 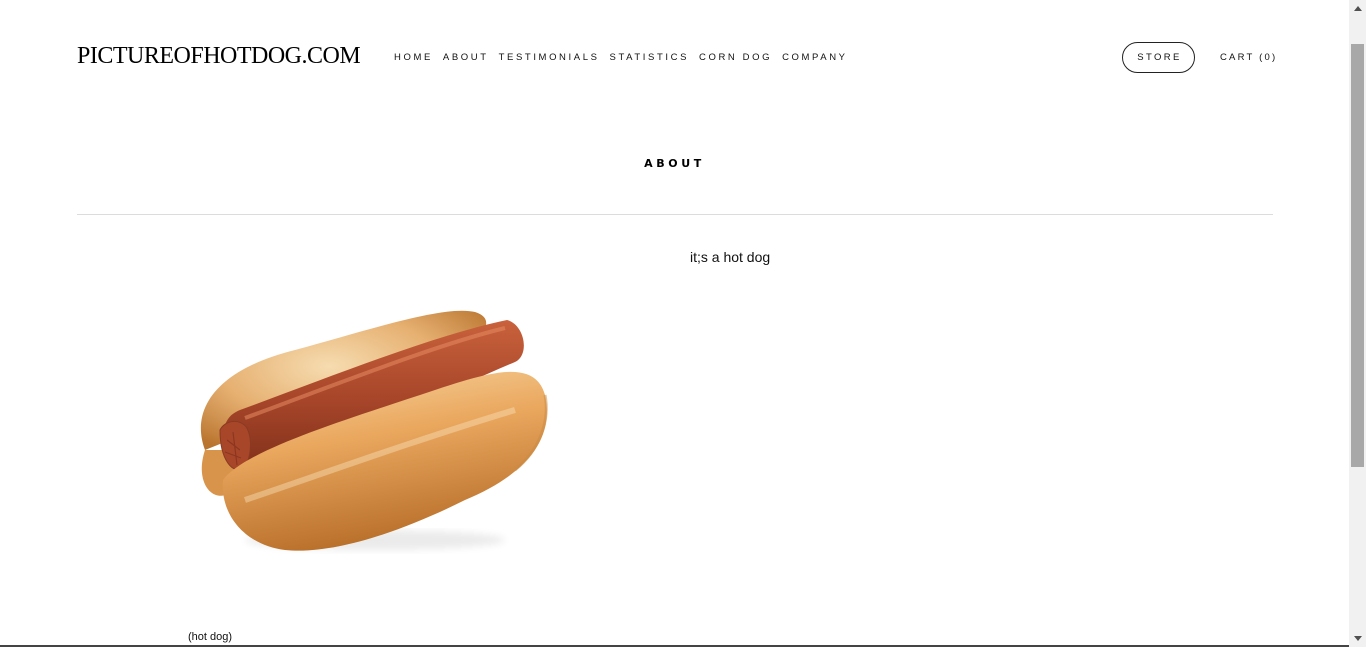 What do you see at coordinates (730, 257) in the screenshot?
I see `about-text: it;s a hot dog` at bounding box center [730, 257].